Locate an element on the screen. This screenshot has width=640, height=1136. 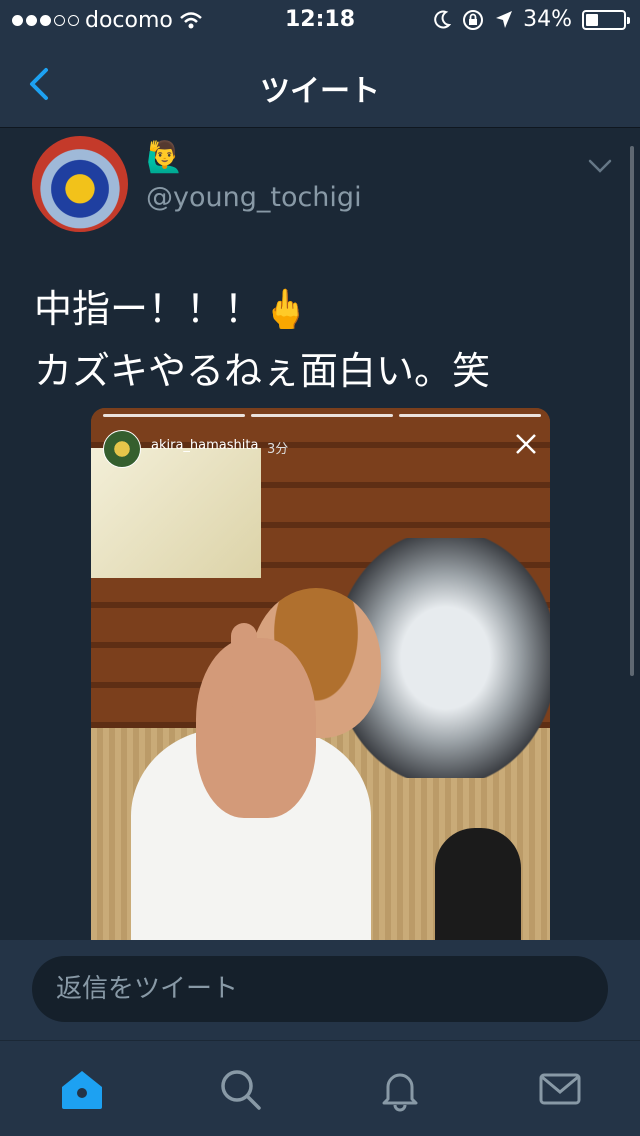
reply-input: 返信をツイート is located at coordinates (320, 989).